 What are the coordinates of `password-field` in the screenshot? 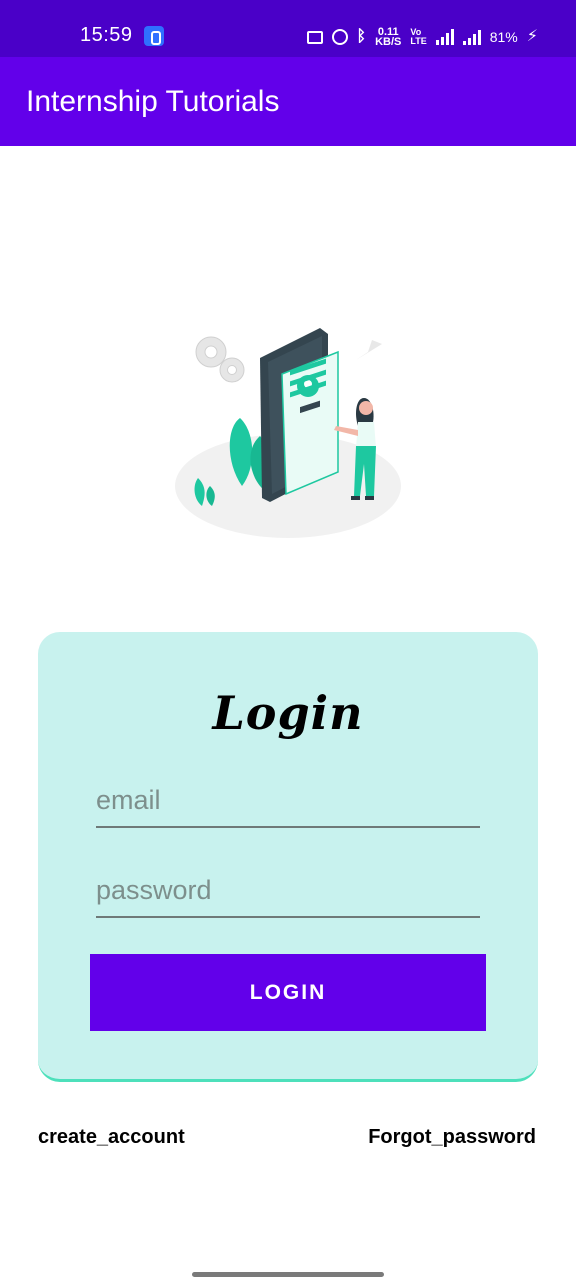 It's located at (288, 889).